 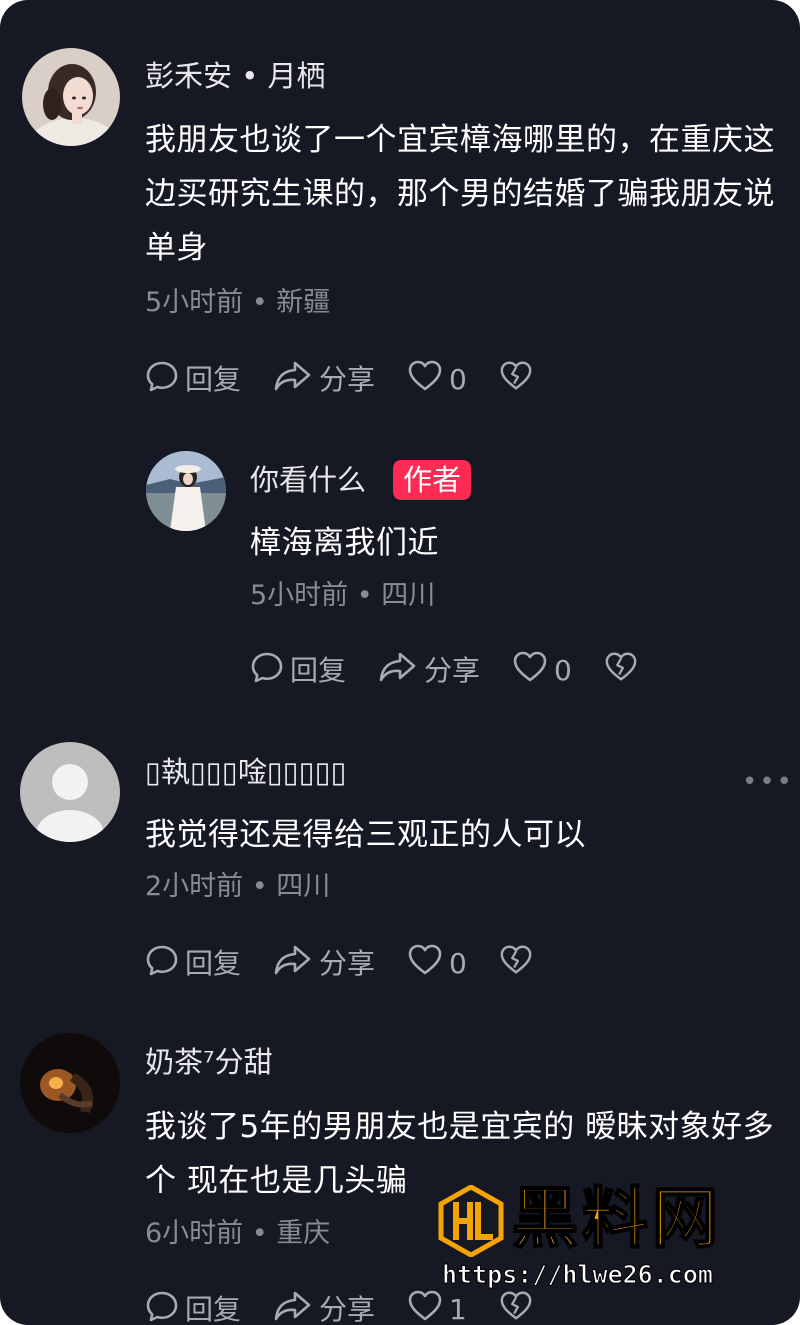 I want to click on hl-logo-icon, so click(x=471, y=1221).